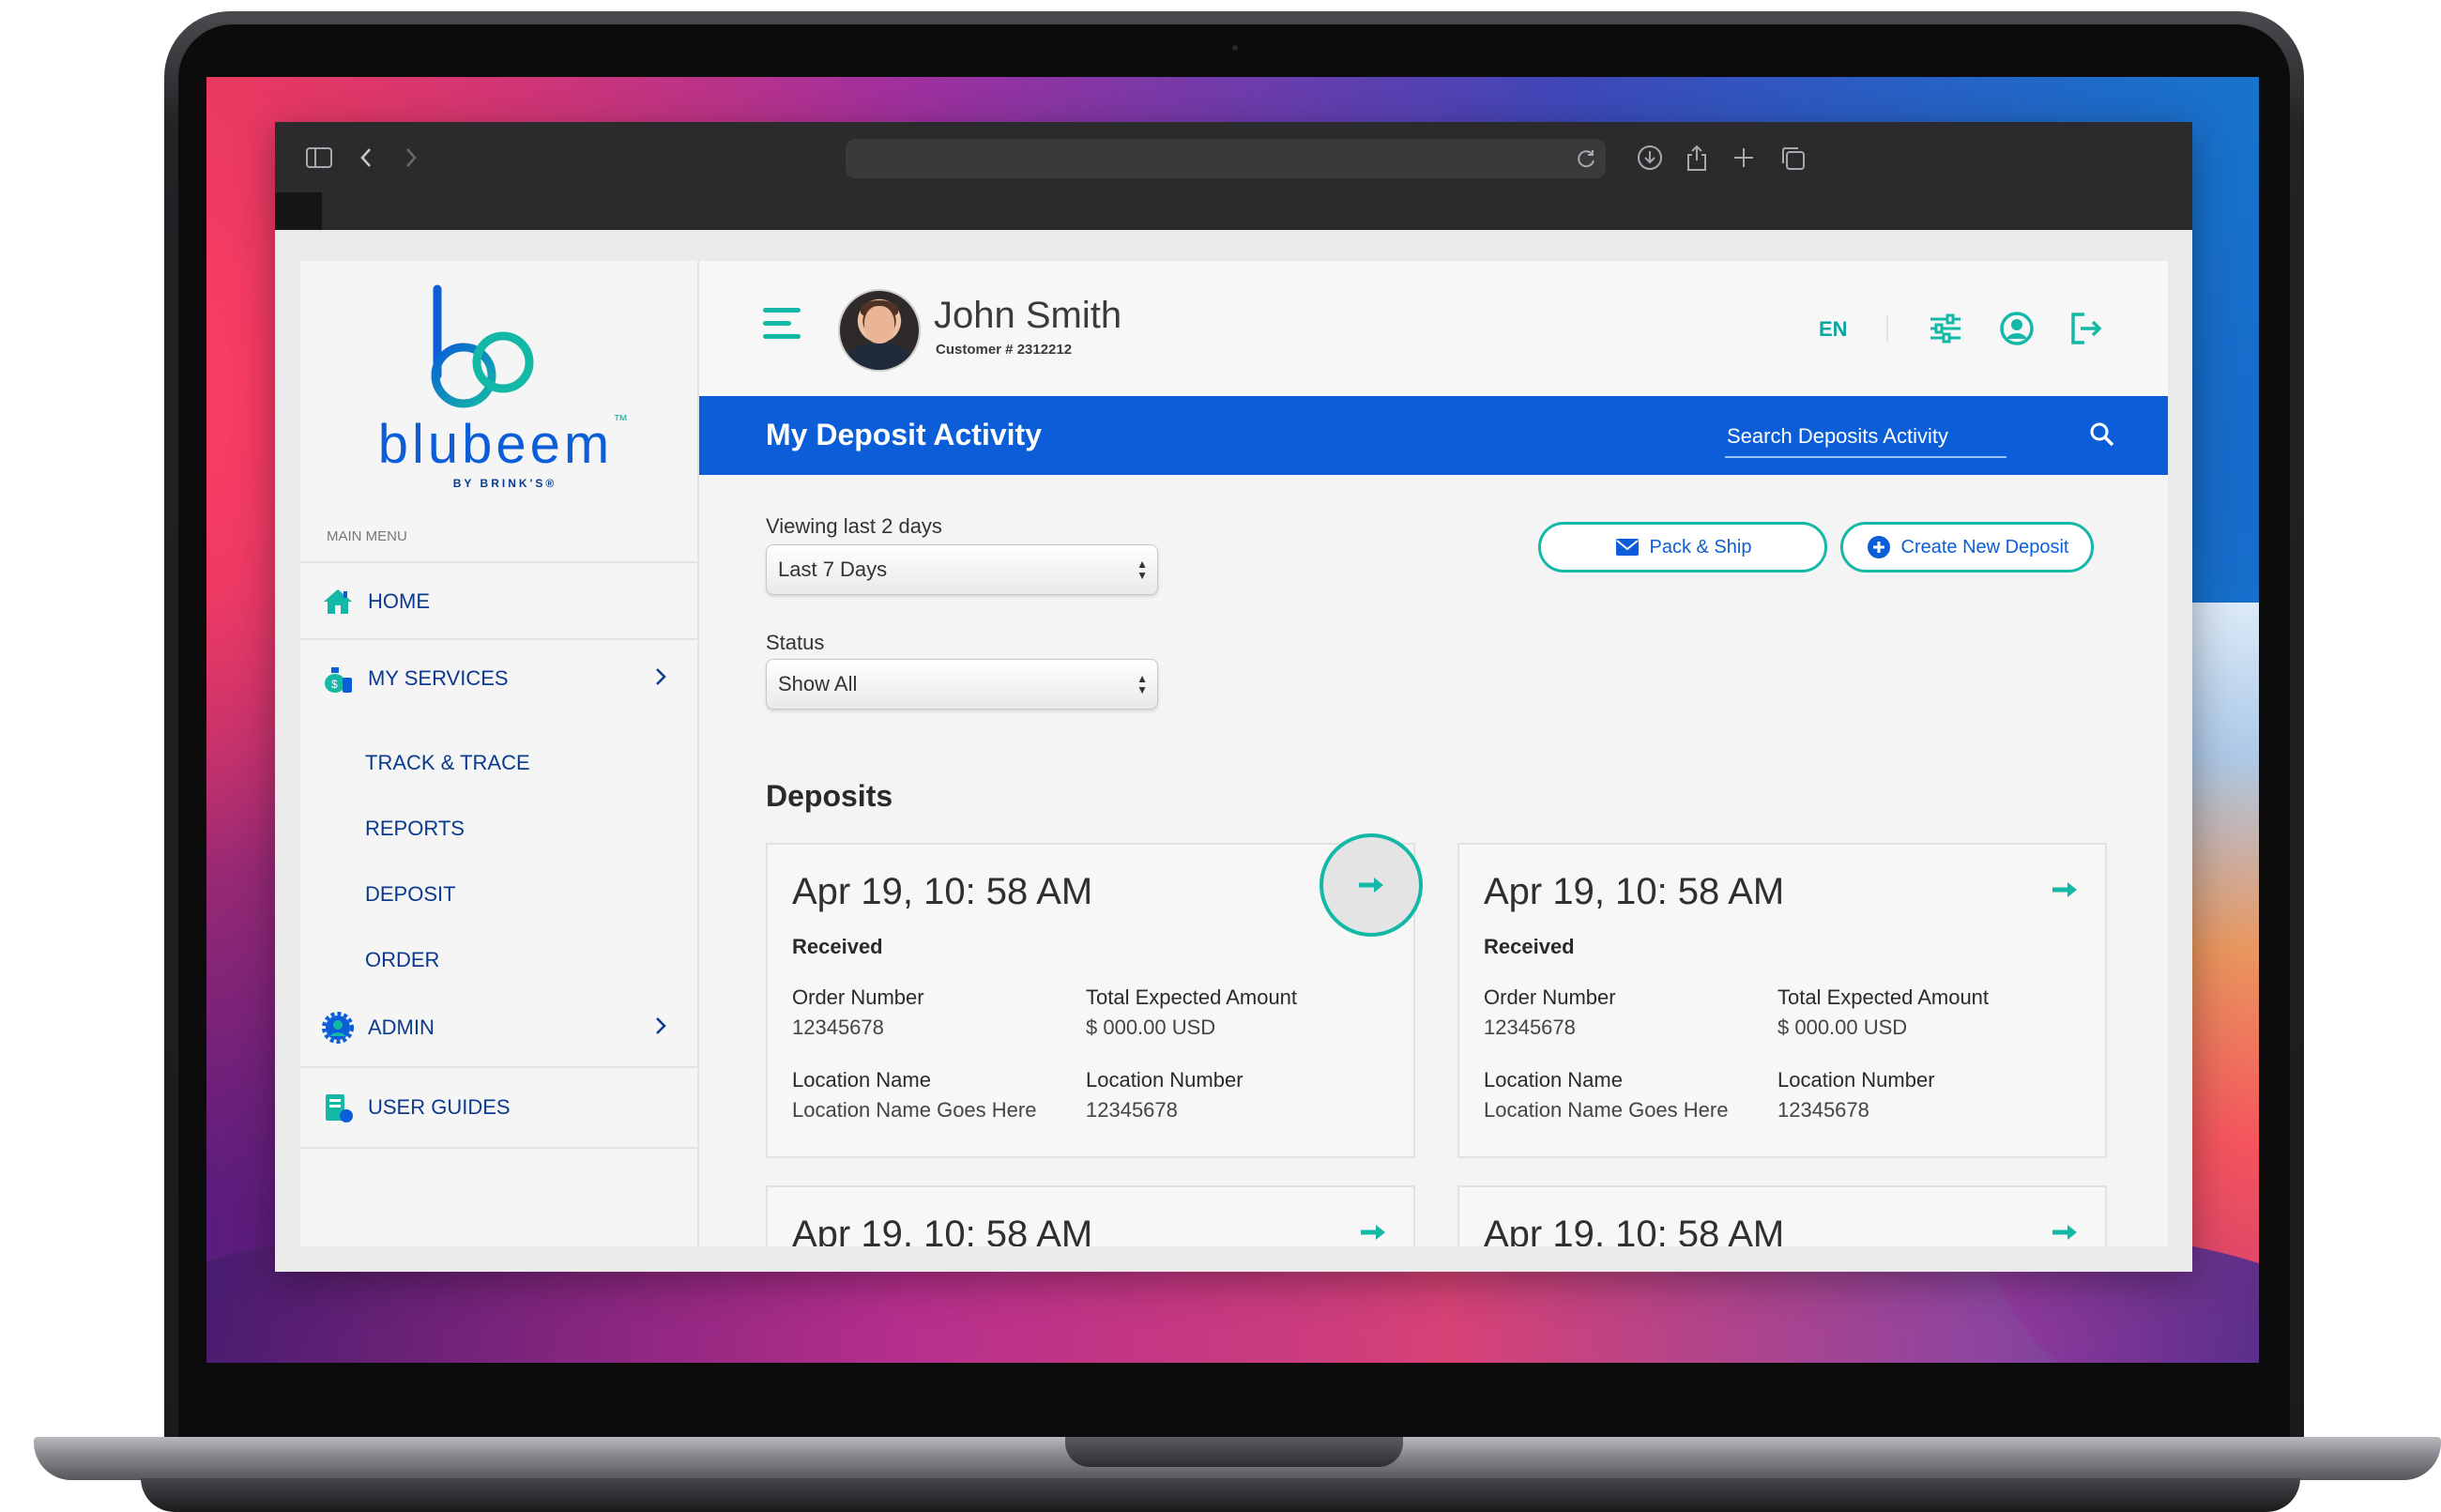 The image size is (2441, 1512). I want to click on browser-toolbar, so click(1233, 176).